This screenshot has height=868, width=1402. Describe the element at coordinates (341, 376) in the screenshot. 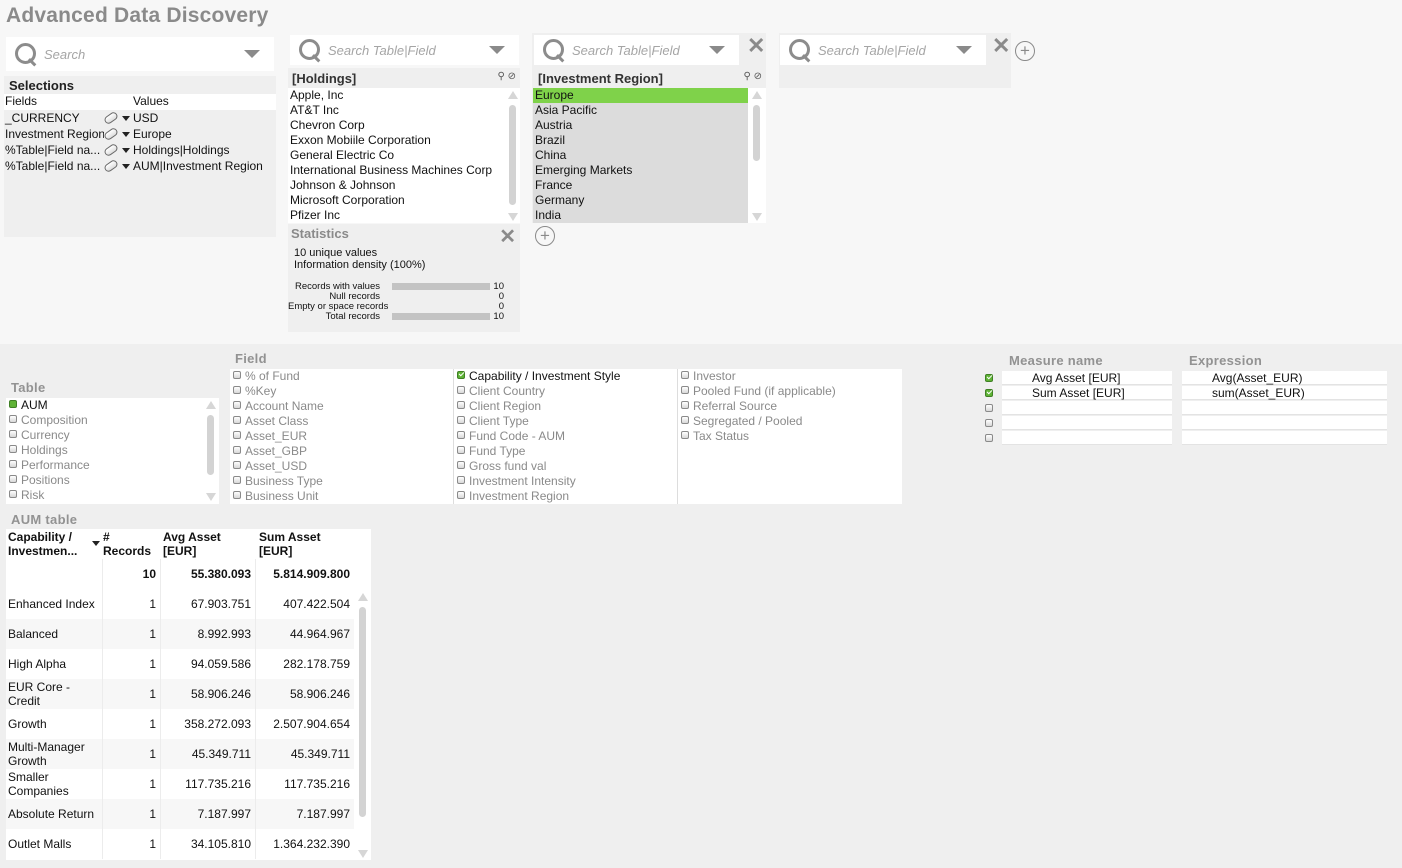

I see `checkbox-item: % of Fund` at that location.